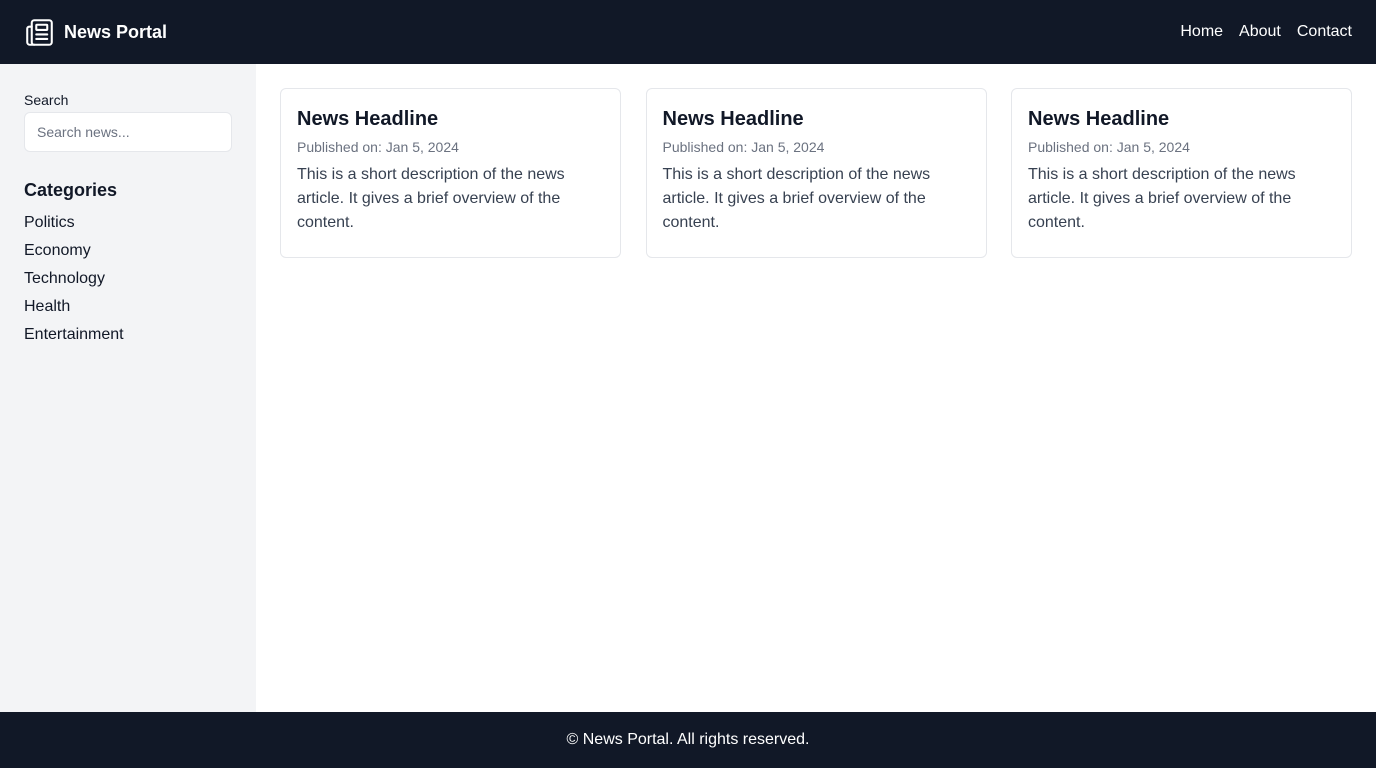  I want to click on main-nav: Home About Contact, so click(1266, 32).